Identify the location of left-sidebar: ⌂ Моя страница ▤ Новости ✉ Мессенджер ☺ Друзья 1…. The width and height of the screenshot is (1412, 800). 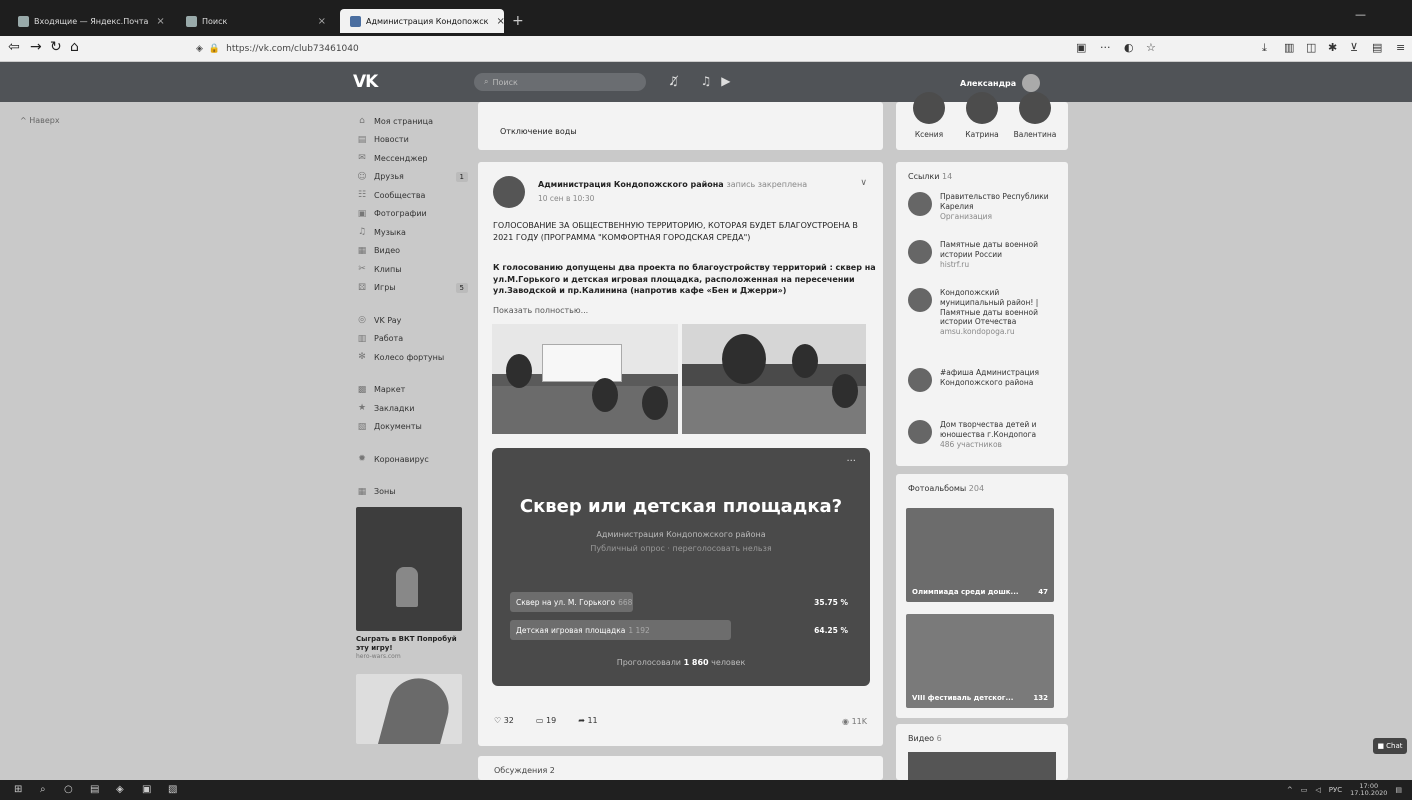
(412, 428).